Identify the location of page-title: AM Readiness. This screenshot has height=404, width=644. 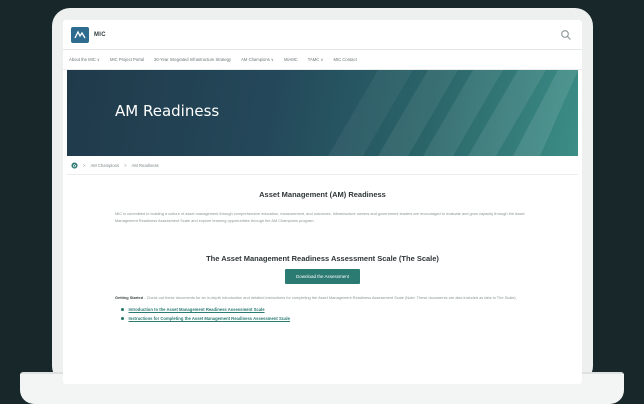
(167, 111).